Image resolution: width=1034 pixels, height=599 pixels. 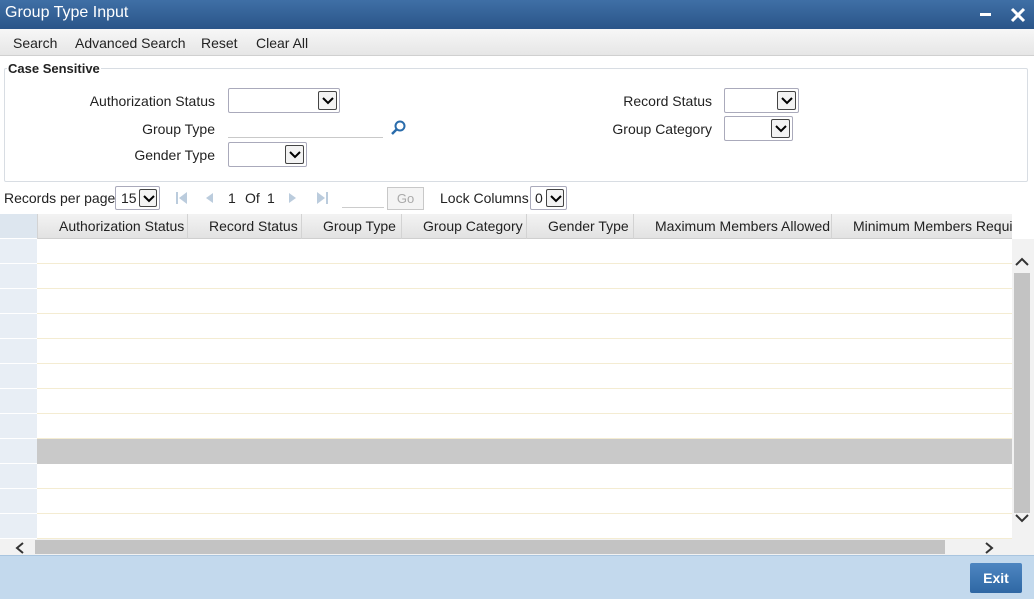 What do you see at coordinates (174, 155) in the screenshot?
I see `gender-type-label: Gender Type` at bounding box center [174, 155].